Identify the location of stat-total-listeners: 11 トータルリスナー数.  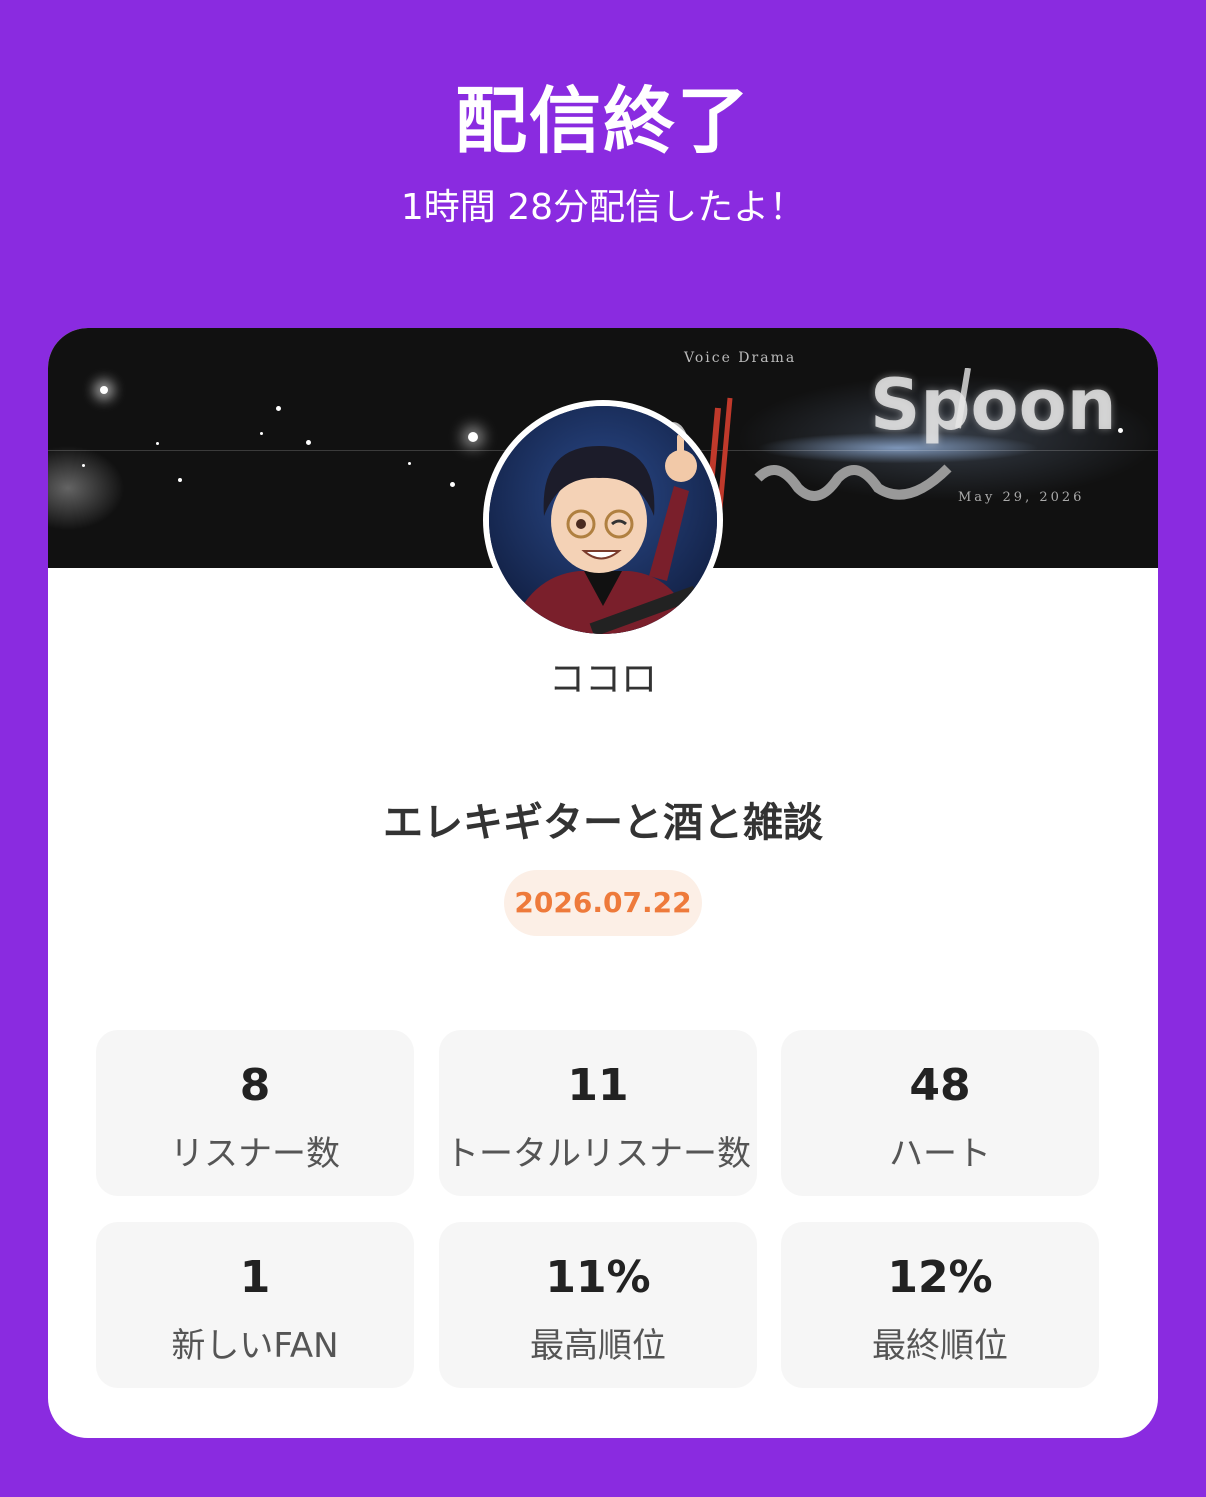
(598, 1113).